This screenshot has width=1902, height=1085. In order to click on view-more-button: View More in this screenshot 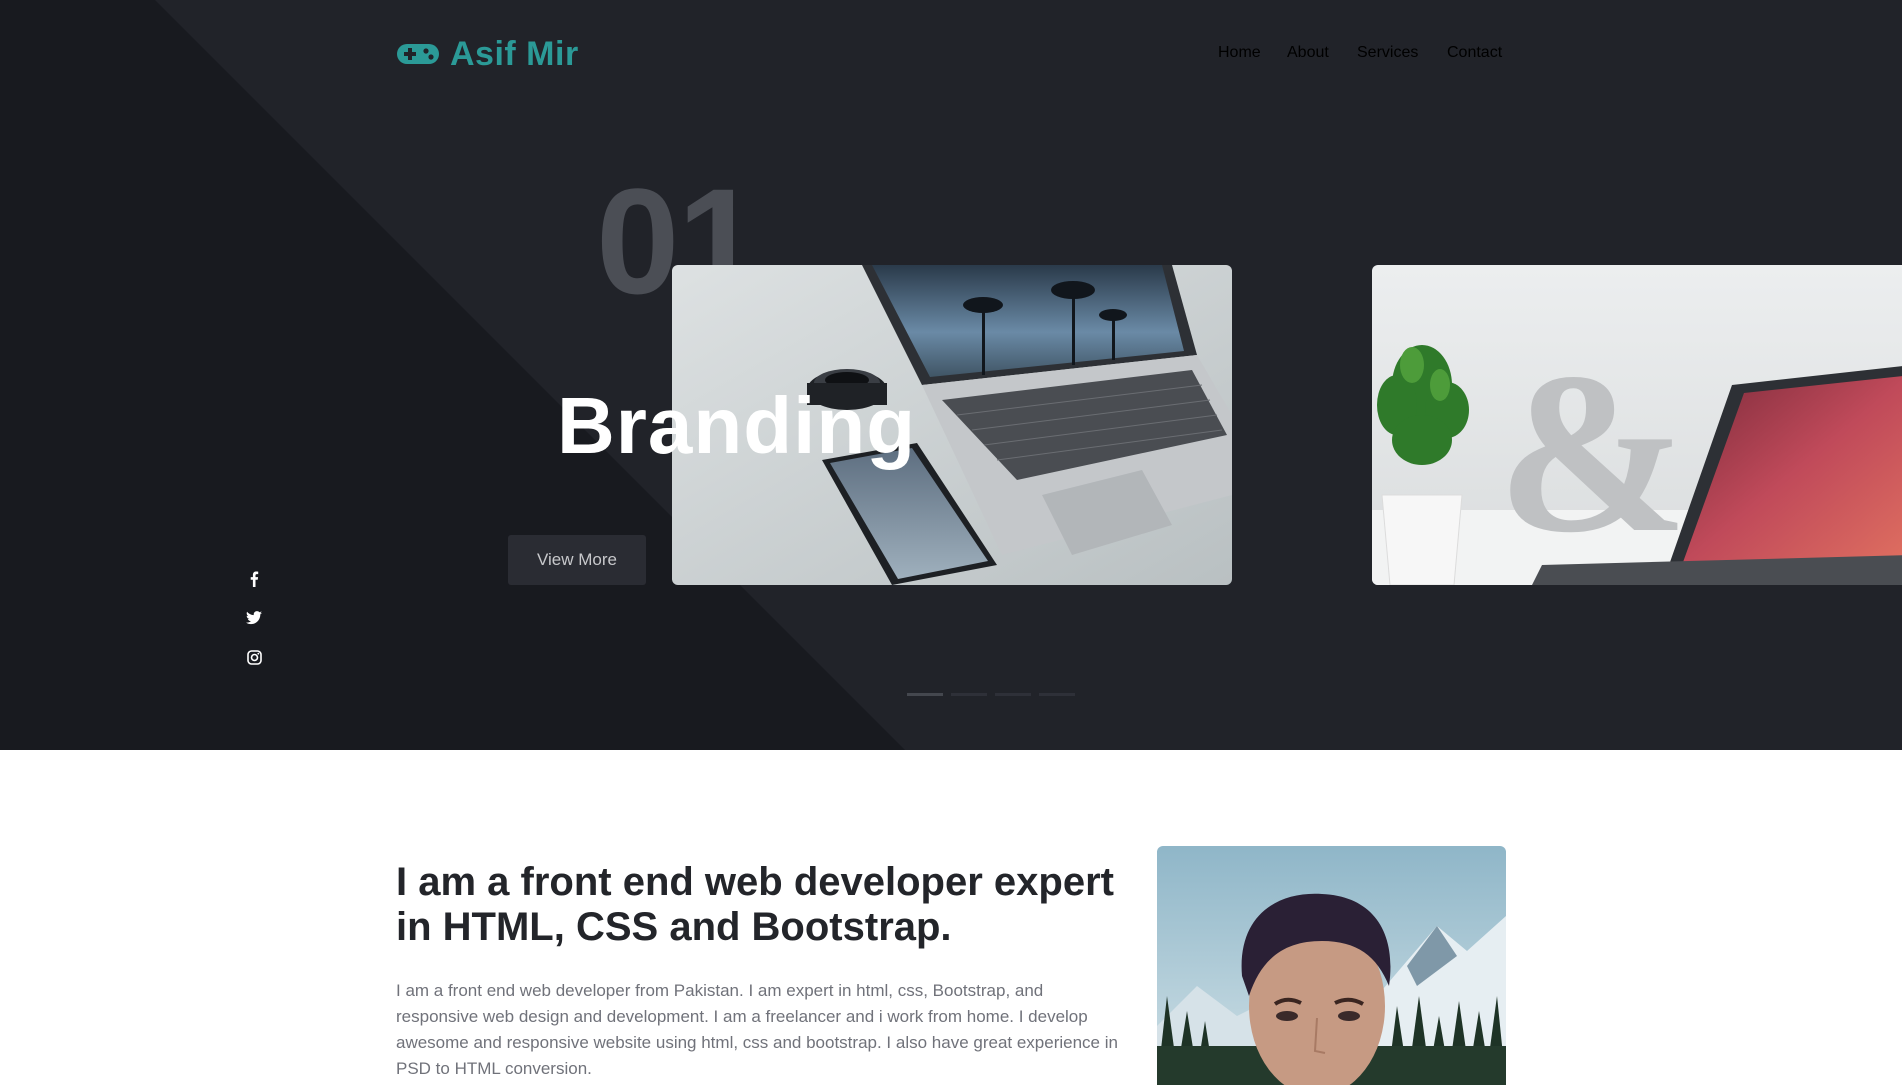, I will do `click(577, 560)`.